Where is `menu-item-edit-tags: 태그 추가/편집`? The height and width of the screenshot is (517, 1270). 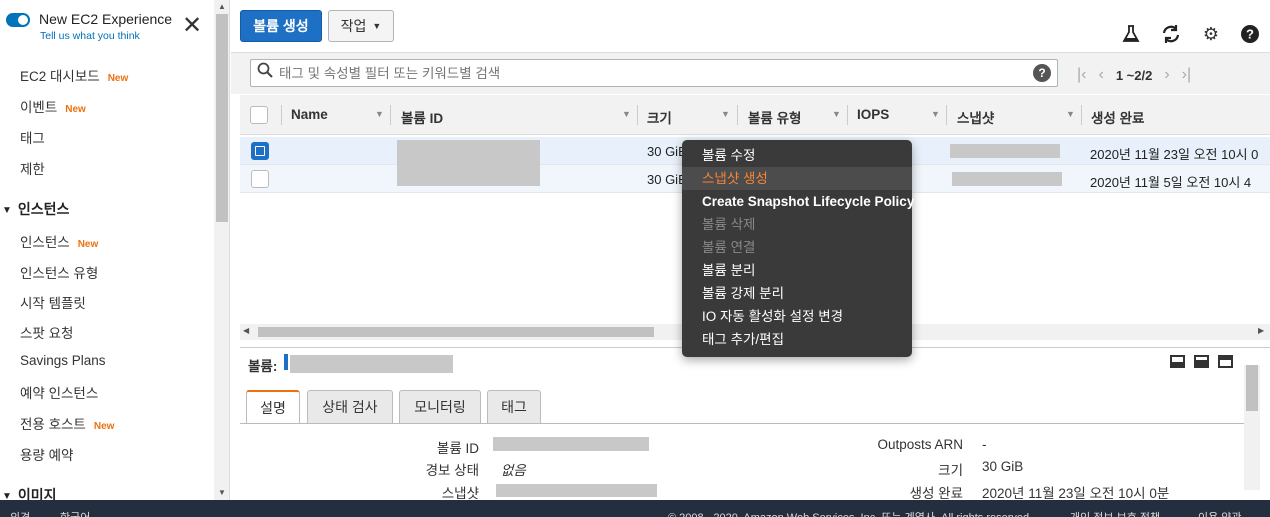
menu-item-edit-tags: 태그 추가/편집 is located at coordinates (797, 339).